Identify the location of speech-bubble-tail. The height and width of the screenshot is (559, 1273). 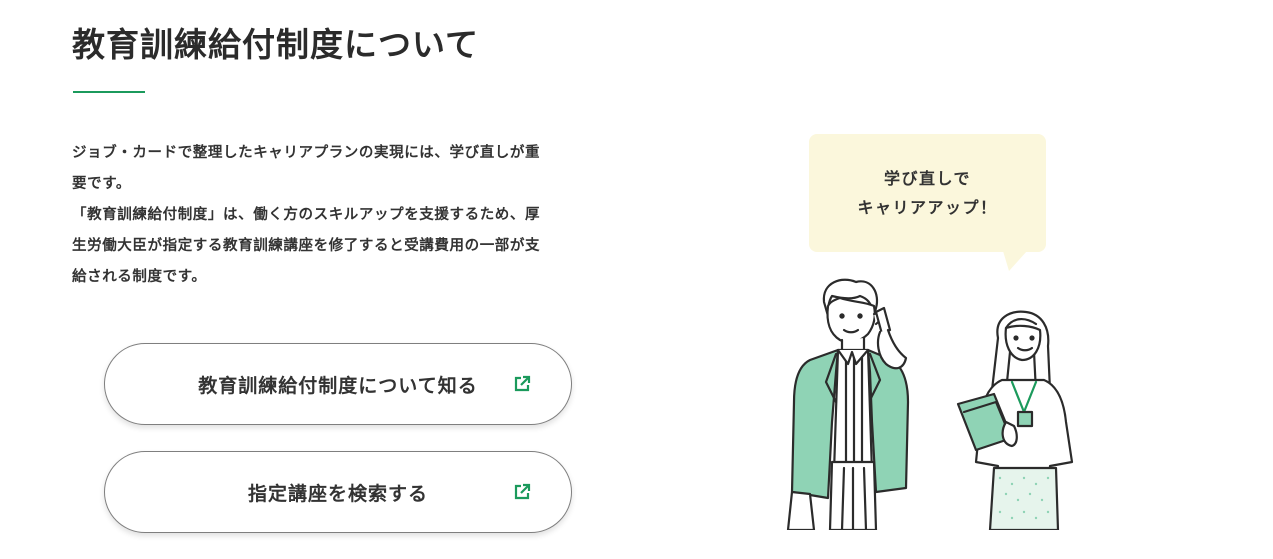
(1015, 261).